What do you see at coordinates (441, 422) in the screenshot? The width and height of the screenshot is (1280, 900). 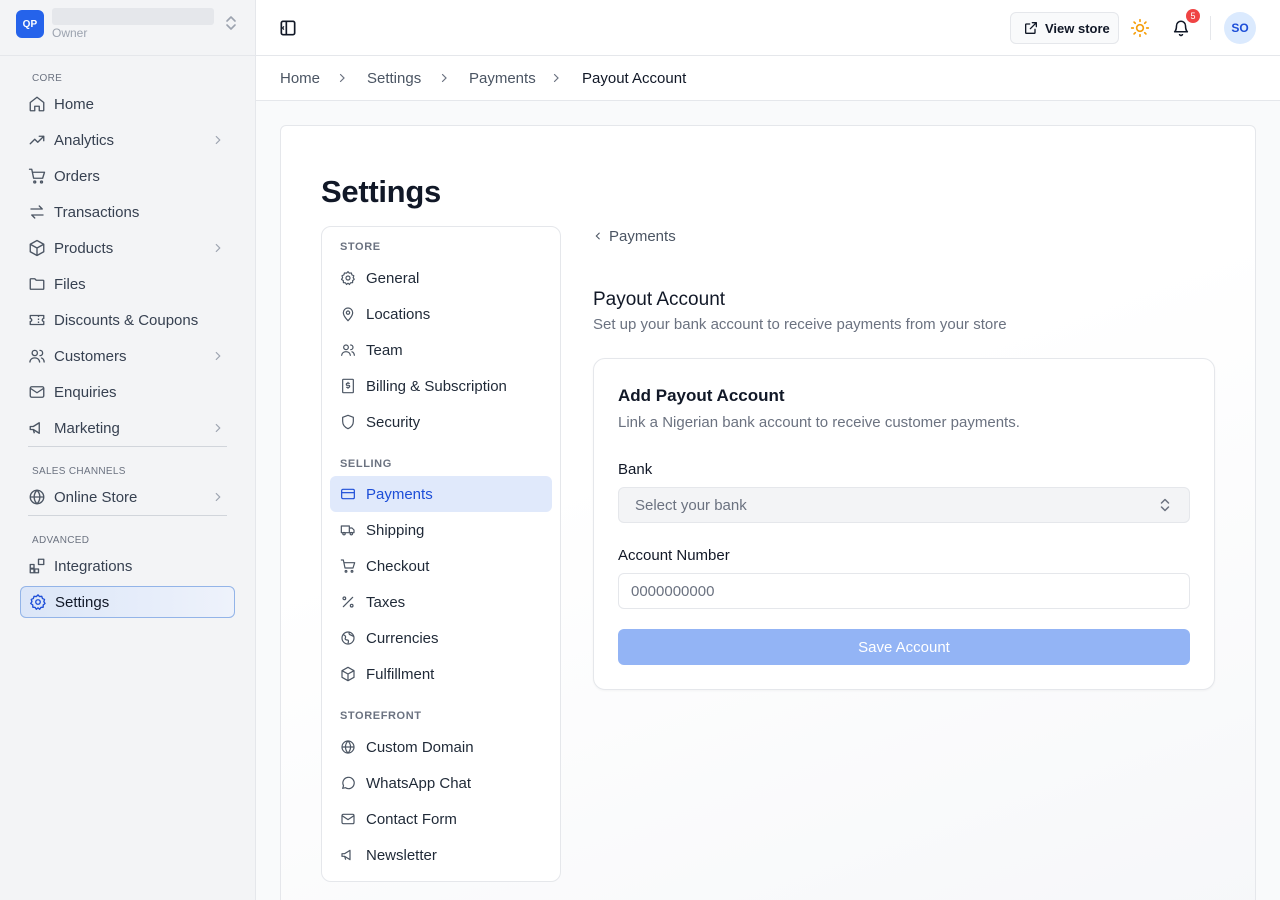 I see `settings-item-security: Security` at bounding box center [441, 422].